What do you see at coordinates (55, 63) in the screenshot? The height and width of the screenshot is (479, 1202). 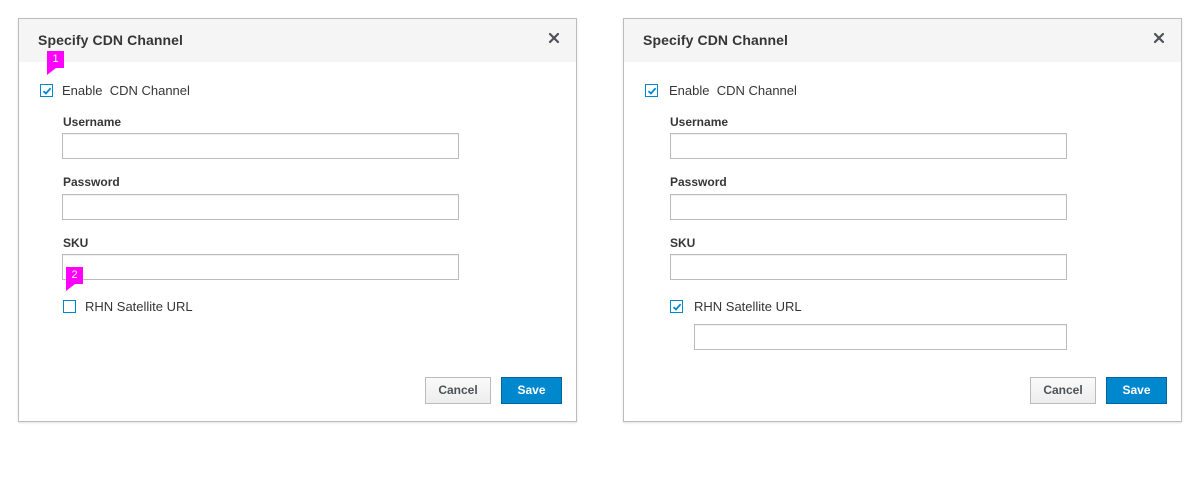 I see `annotation-callout-1: 1` at bounding box center [55, 63].